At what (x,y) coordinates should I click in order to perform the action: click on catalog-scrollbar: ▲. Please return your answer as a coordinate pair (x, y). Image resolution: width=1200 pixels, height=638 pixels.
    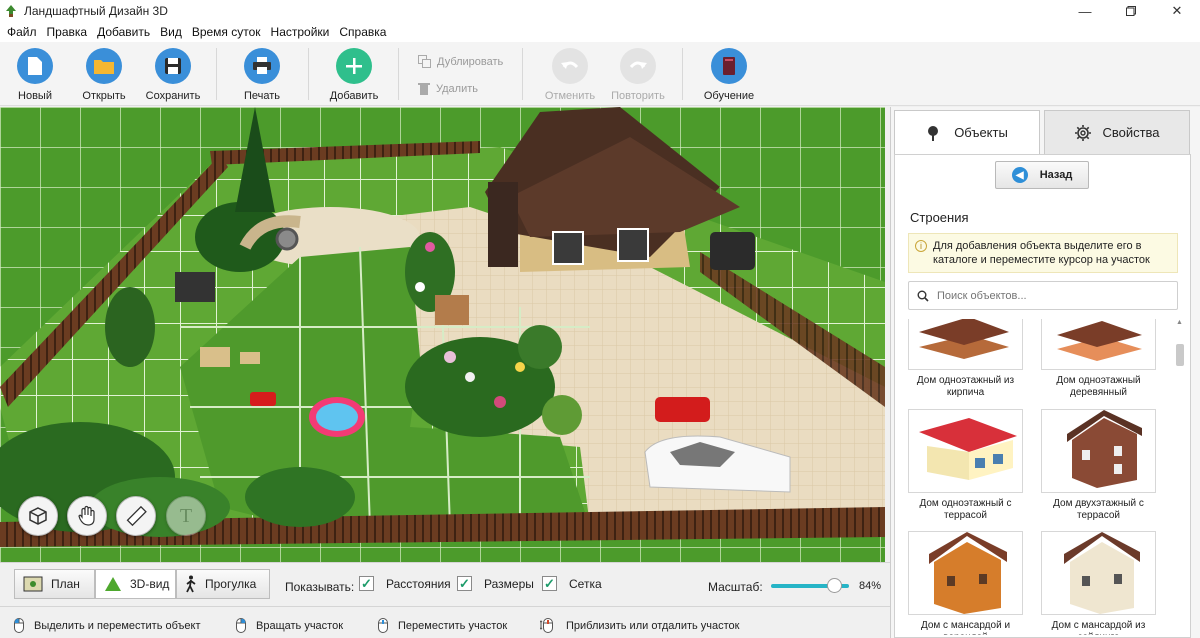
    Looking at the image, I should click on (1180, 477).